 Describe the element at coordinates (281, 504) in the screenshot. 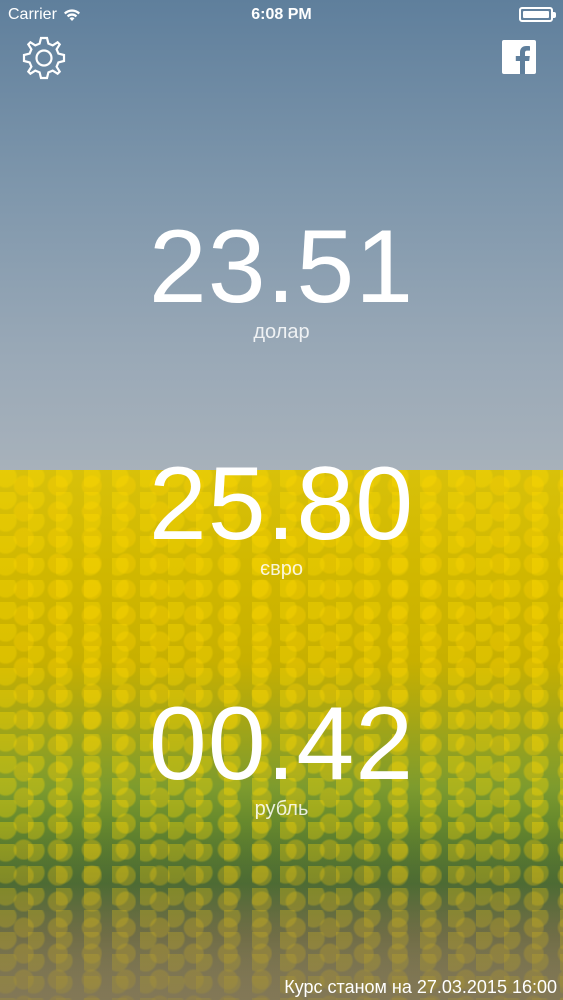

I see `eur-rate-value: 25.80` at that location.